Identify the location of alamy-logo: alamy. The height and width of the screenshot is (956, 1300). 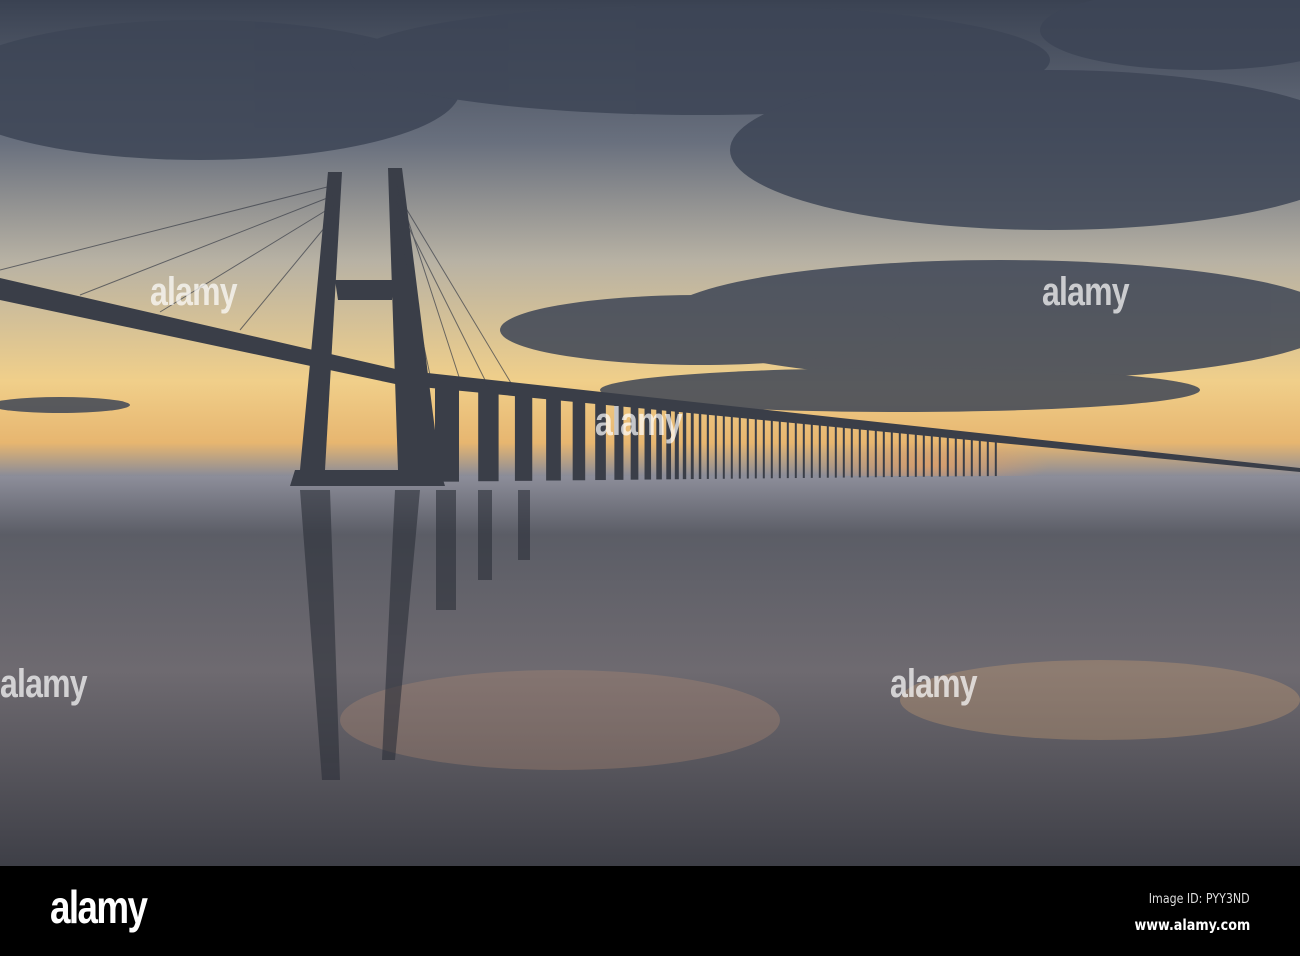
(99, 907).